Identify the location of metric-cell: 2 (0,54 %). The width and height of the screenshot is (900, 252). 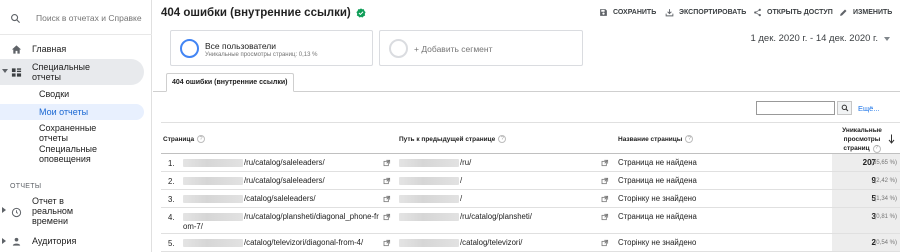
(866, 242).